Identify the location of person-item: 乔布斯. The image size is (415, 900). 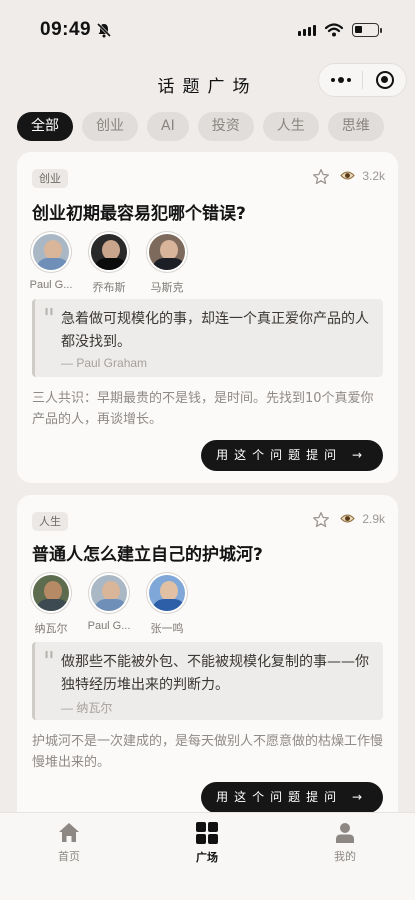
(109, 263).